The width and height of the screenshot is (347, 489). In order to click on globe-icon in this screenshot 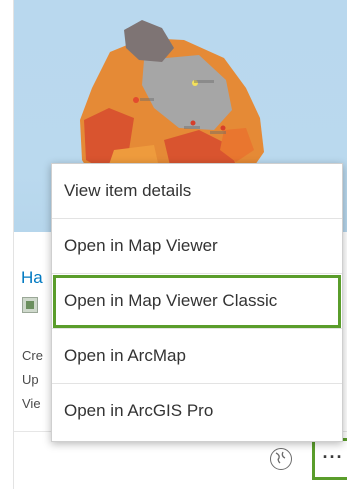, I will do `click(281, 459)`.